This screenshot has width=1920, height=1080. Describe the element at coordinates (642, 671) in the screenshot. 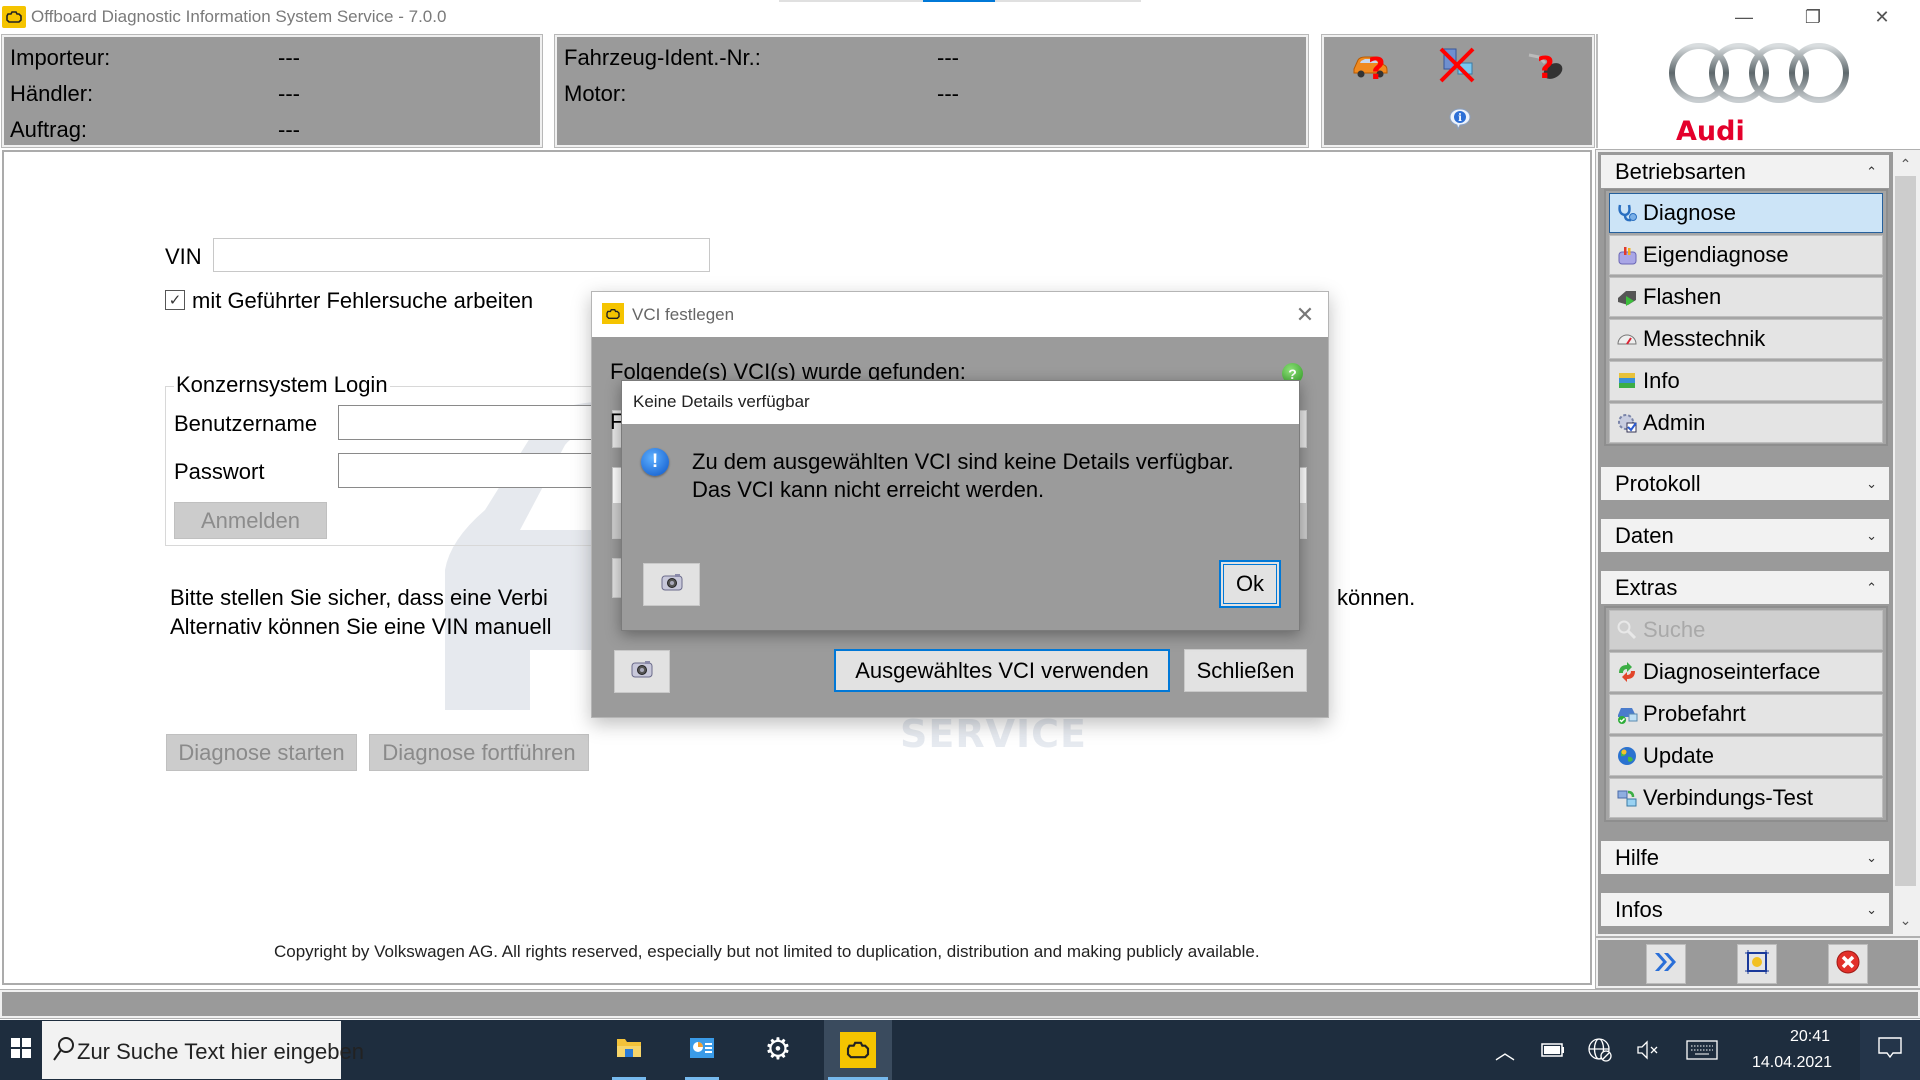

I see `vci-screenshot-button` at that location.